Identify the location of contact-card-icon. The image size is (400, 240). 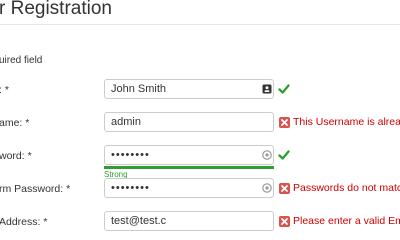
(267, 89).